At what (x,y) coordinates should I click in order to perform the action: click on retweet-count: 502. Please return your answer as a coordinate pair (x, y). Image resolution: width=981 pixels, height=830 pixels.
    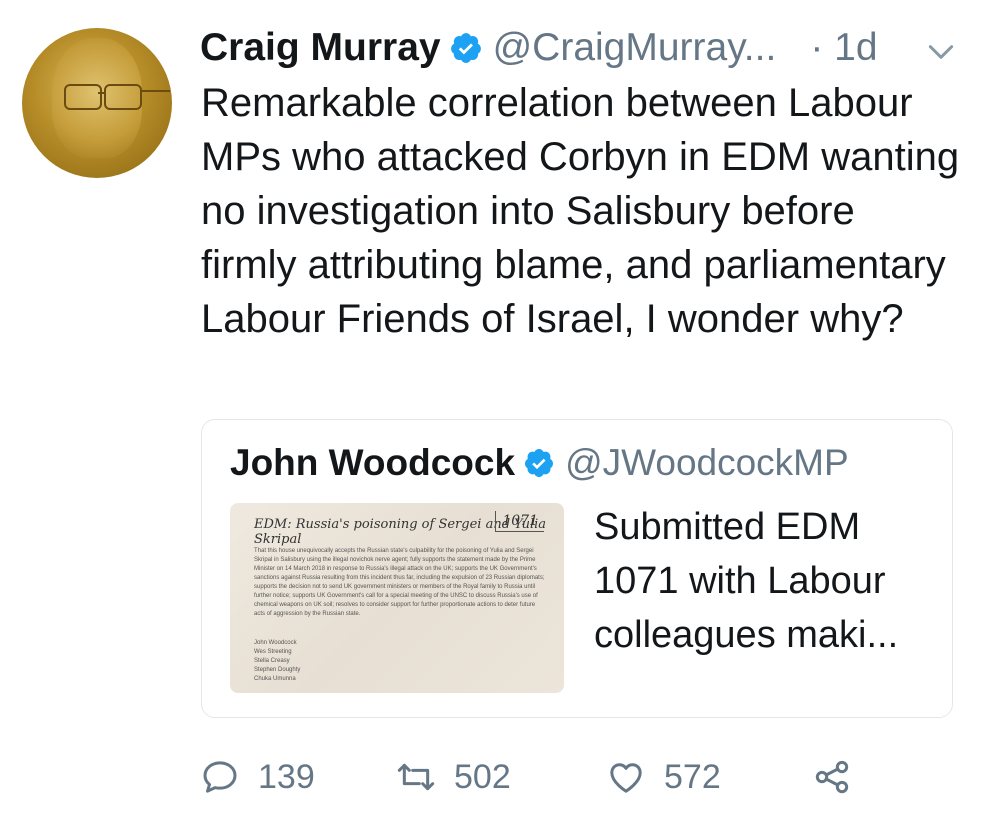
    Looking at the image, I should click on (482, 776).